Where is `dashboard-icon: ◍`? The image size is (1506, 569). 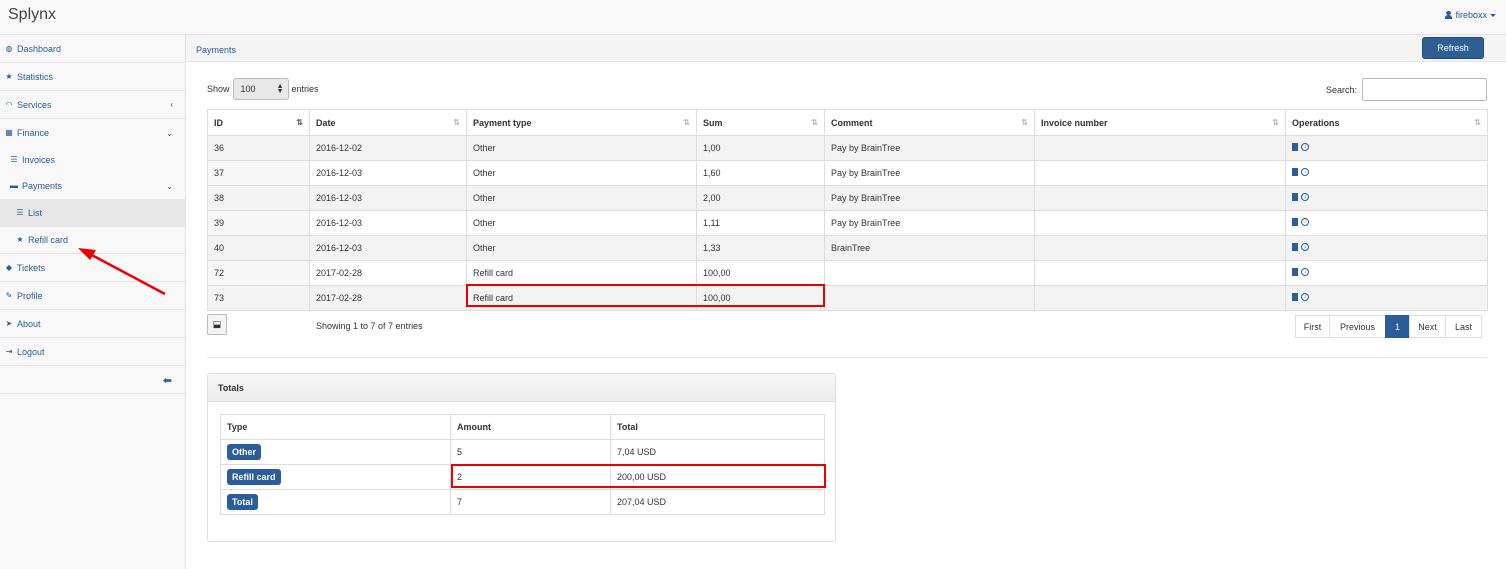 dashboard-icon: ◍ is located at coordinates (9, 48).